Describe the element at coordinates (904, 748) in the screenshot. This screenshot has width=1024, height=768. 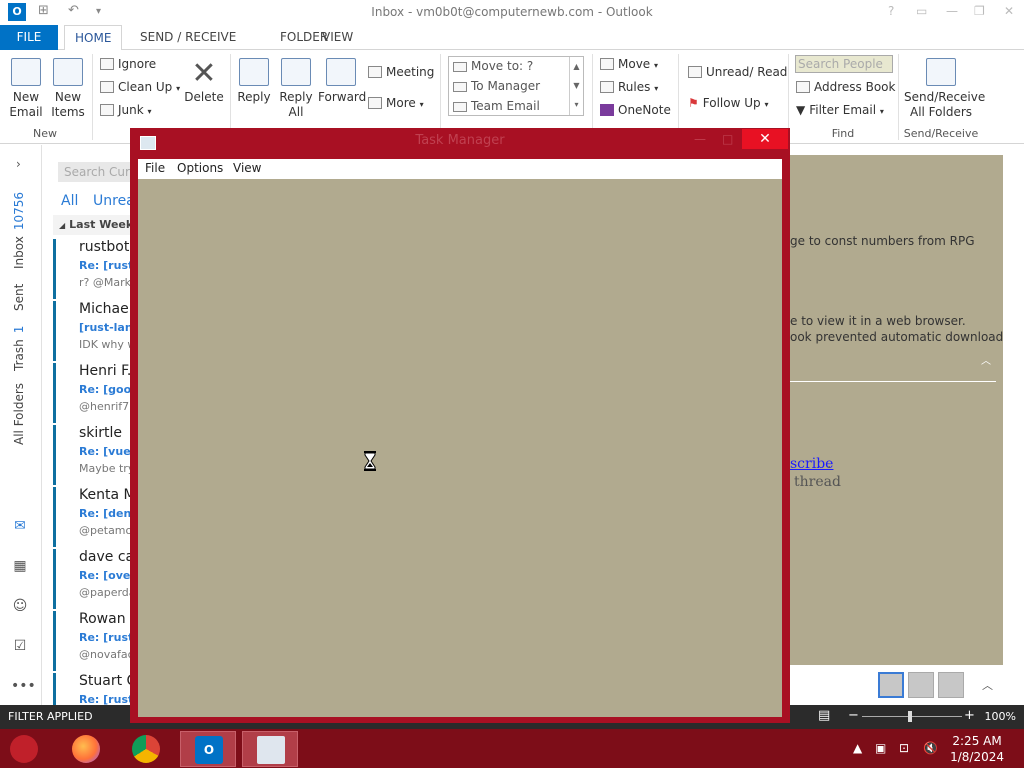
I see `network-icon: ⊡` at that location.